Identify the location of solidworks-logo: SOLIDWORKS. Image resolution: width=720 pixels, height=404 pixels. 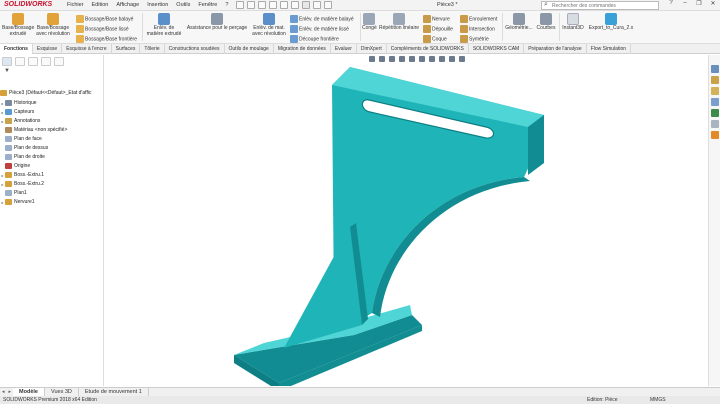
(28, 4).